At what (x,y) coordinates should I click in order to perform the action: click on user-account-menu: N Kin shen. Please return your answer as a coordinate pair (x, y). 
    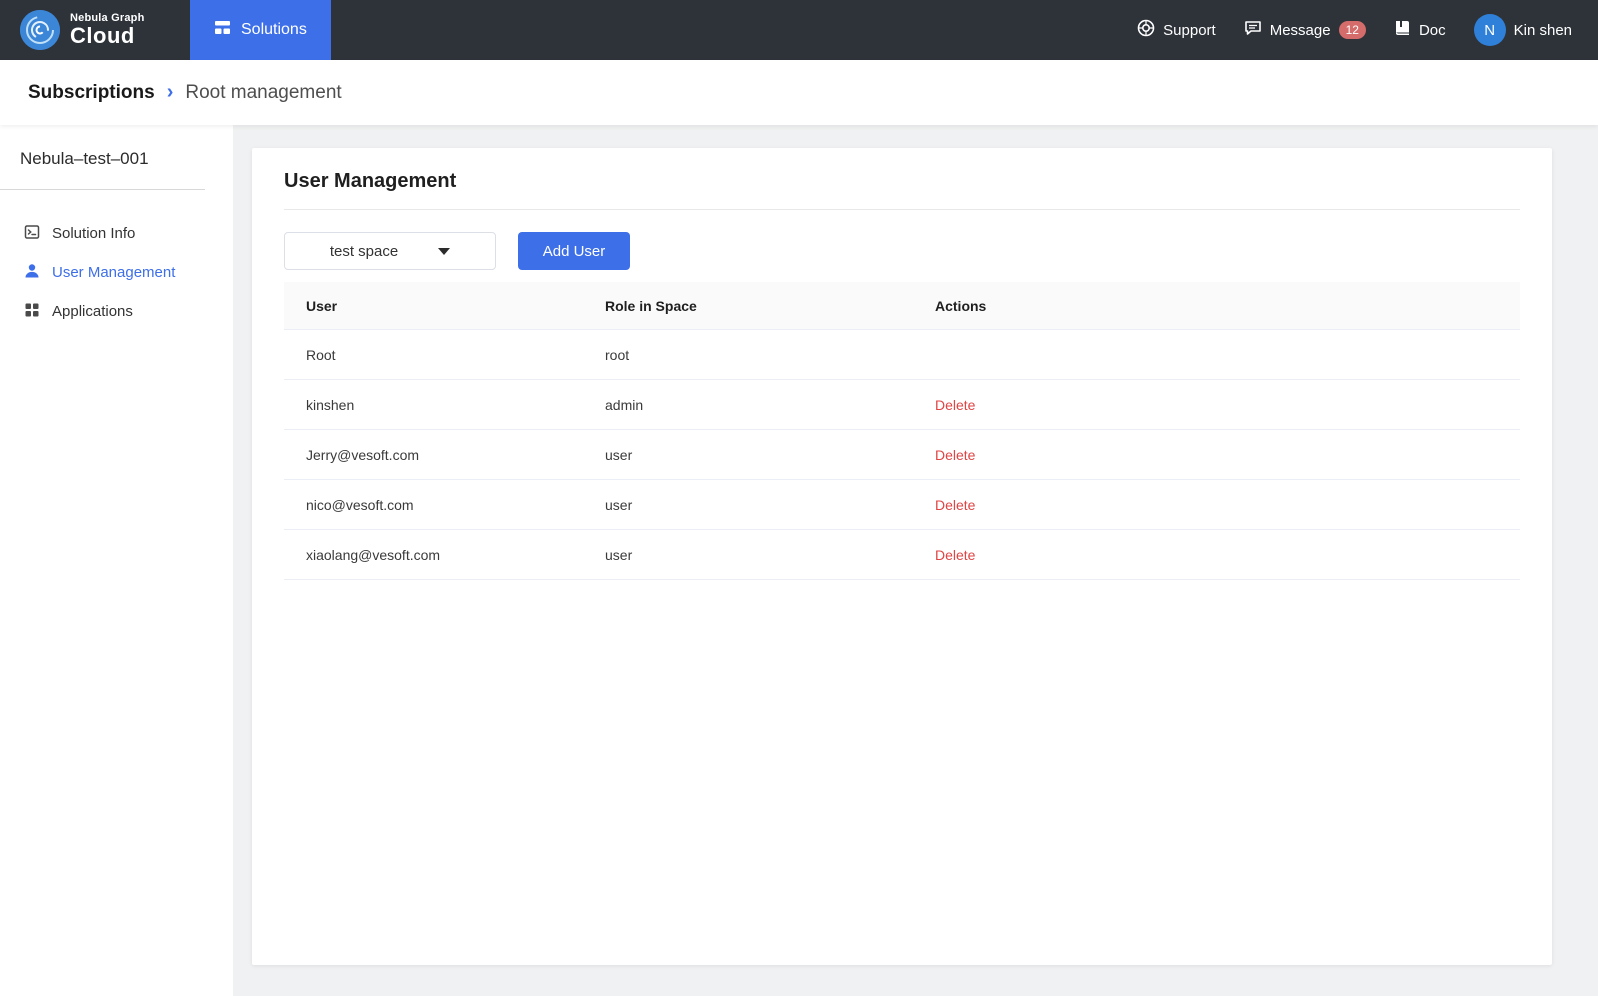
    Looking at the image, I should click on (1522, 30).